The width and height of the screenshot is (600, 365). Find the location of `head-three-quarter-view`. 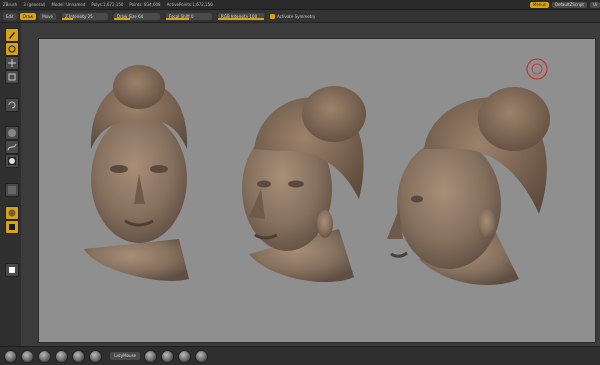

head-three-quarter-view is located at coordinates (304, 184).